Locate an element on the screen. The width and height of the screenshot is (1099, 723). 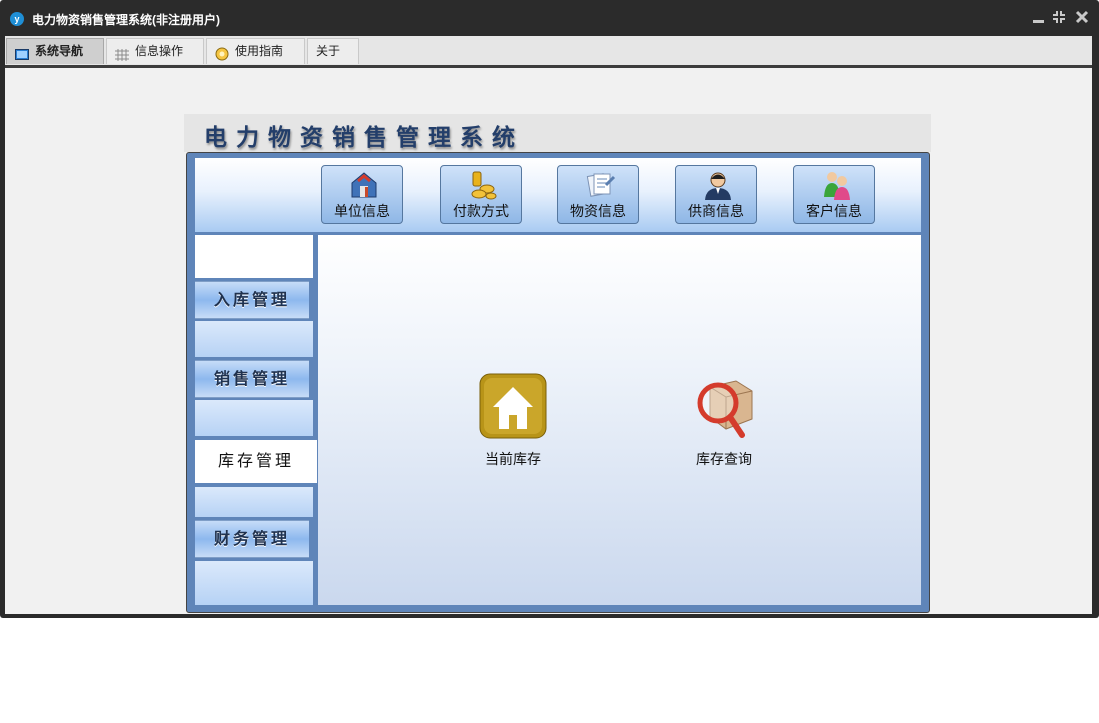
people-icon is located at coordinates (837, 186).